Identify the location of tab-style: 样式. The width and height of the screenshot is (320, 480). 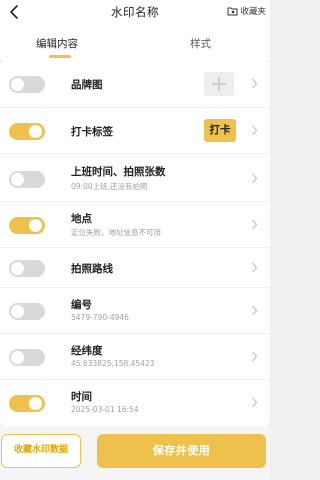
(200, 43).